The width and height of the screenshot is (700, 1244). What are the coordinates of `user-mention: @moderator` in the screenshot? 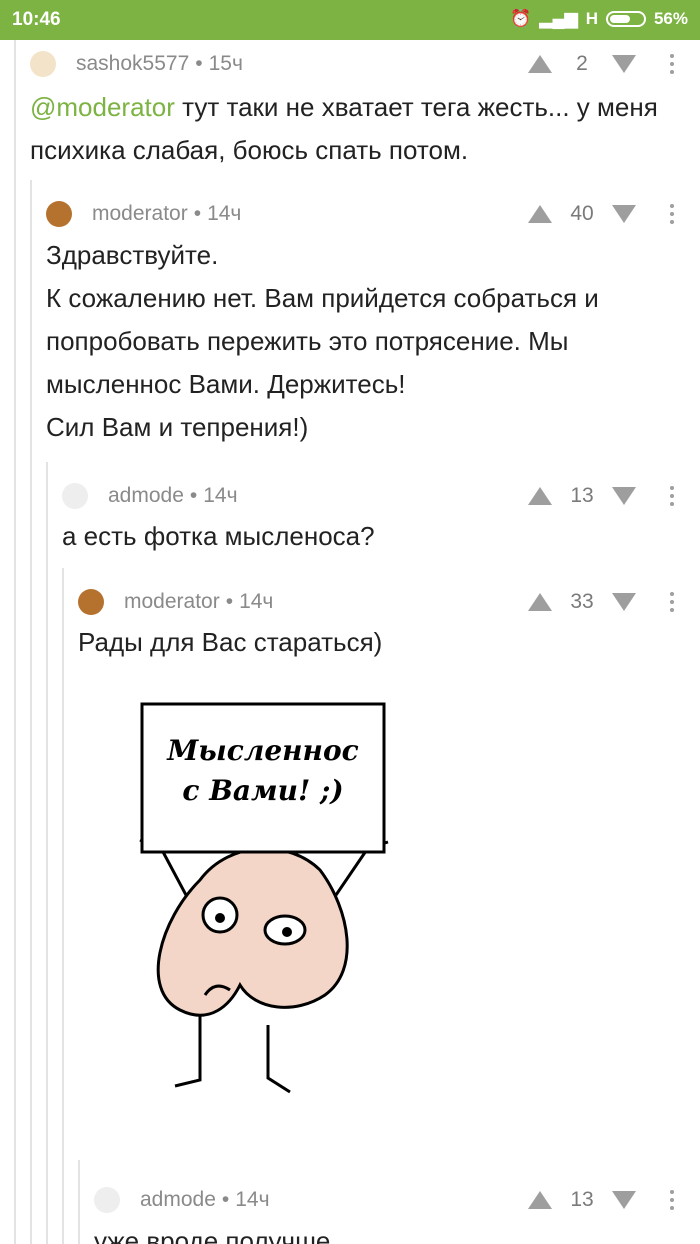 It's located at (102, 107).